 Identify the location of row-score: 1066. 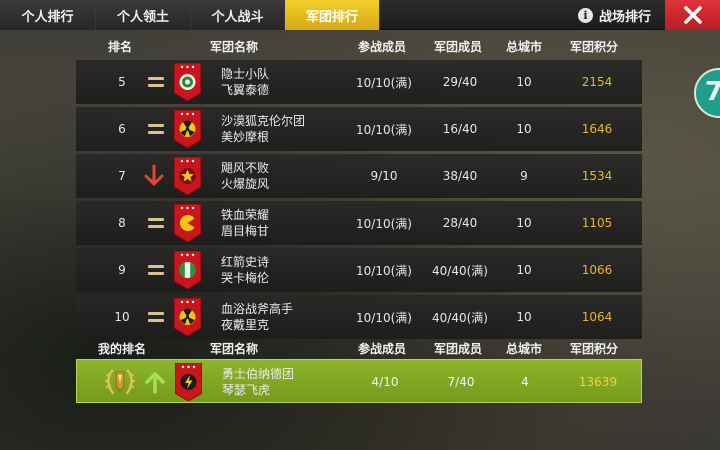
(597, 270).